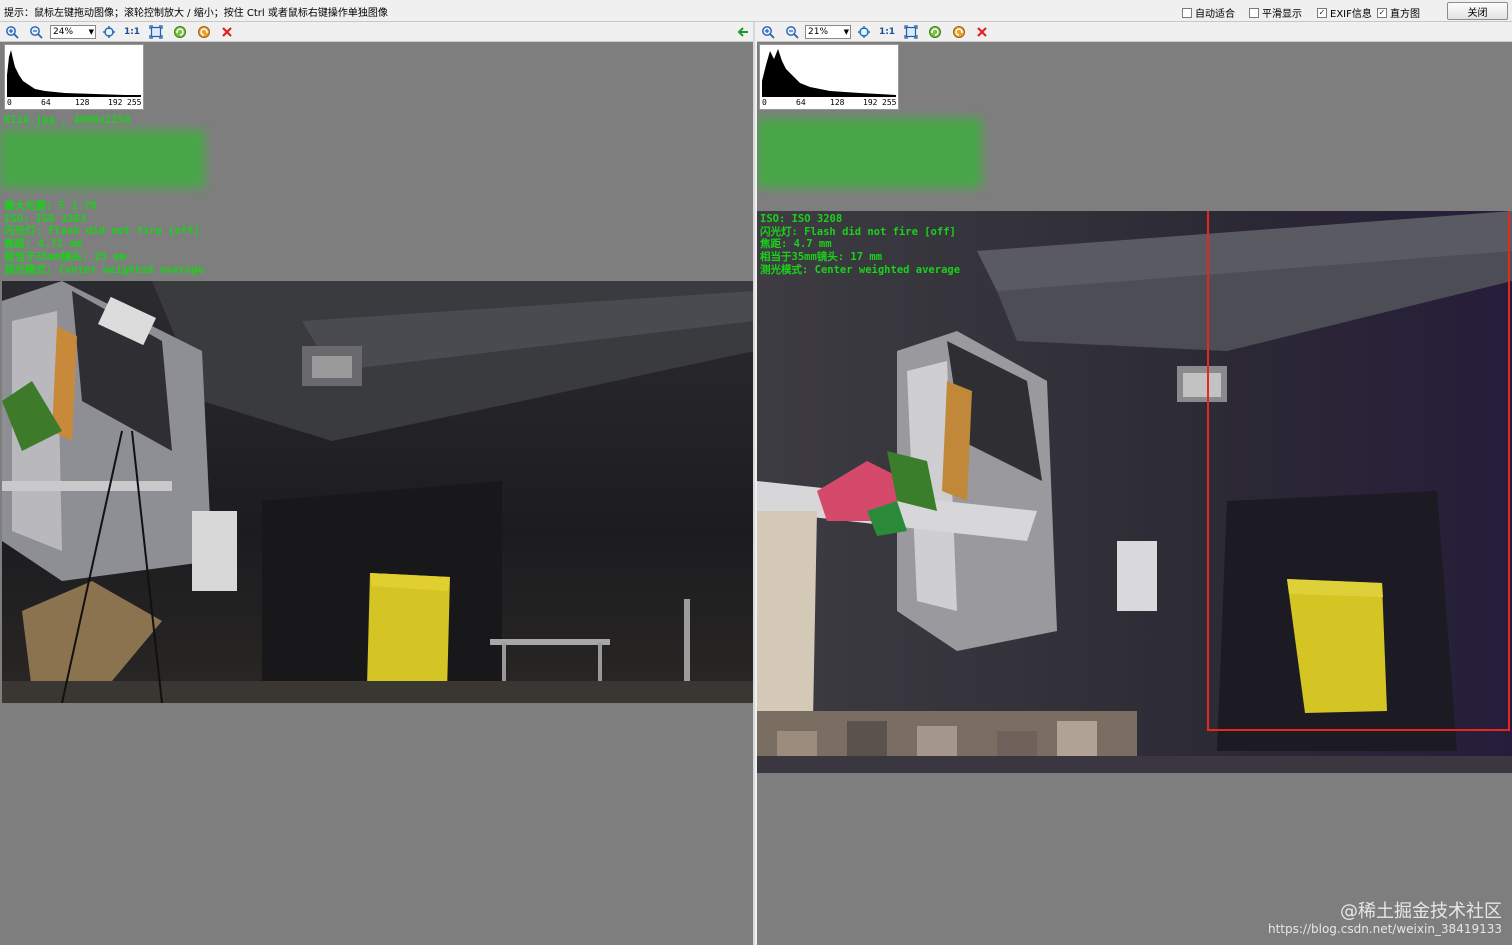 The image size is (1512, 945). Describe the element at coordinates (1322, 12) in the screenshot. I see `exif-info-checkbox: ✓` at that location.